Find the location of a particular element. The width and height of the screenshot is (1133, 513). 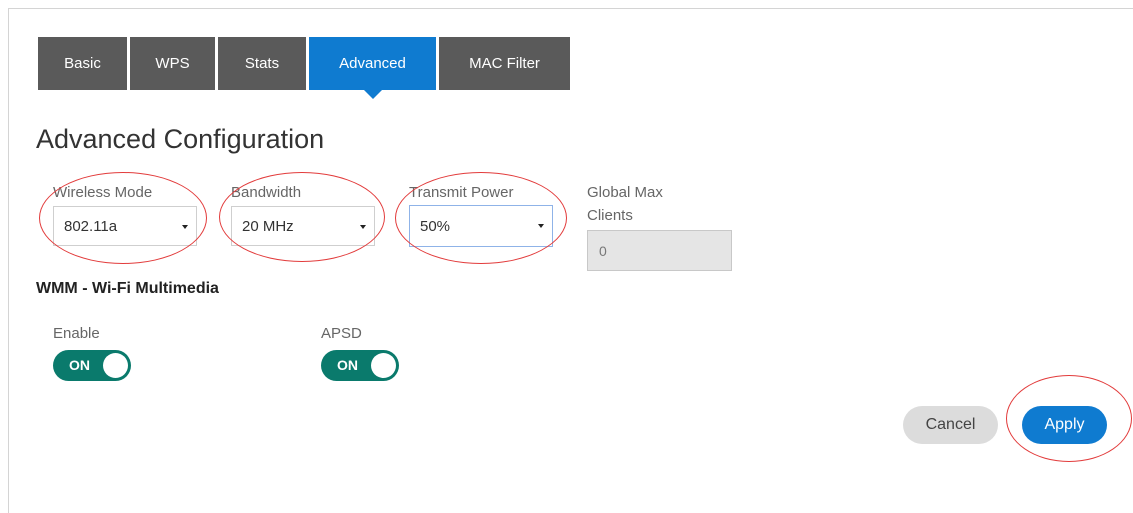

wireless-mode-select: 802.11a is located at coordinates (125, 226).